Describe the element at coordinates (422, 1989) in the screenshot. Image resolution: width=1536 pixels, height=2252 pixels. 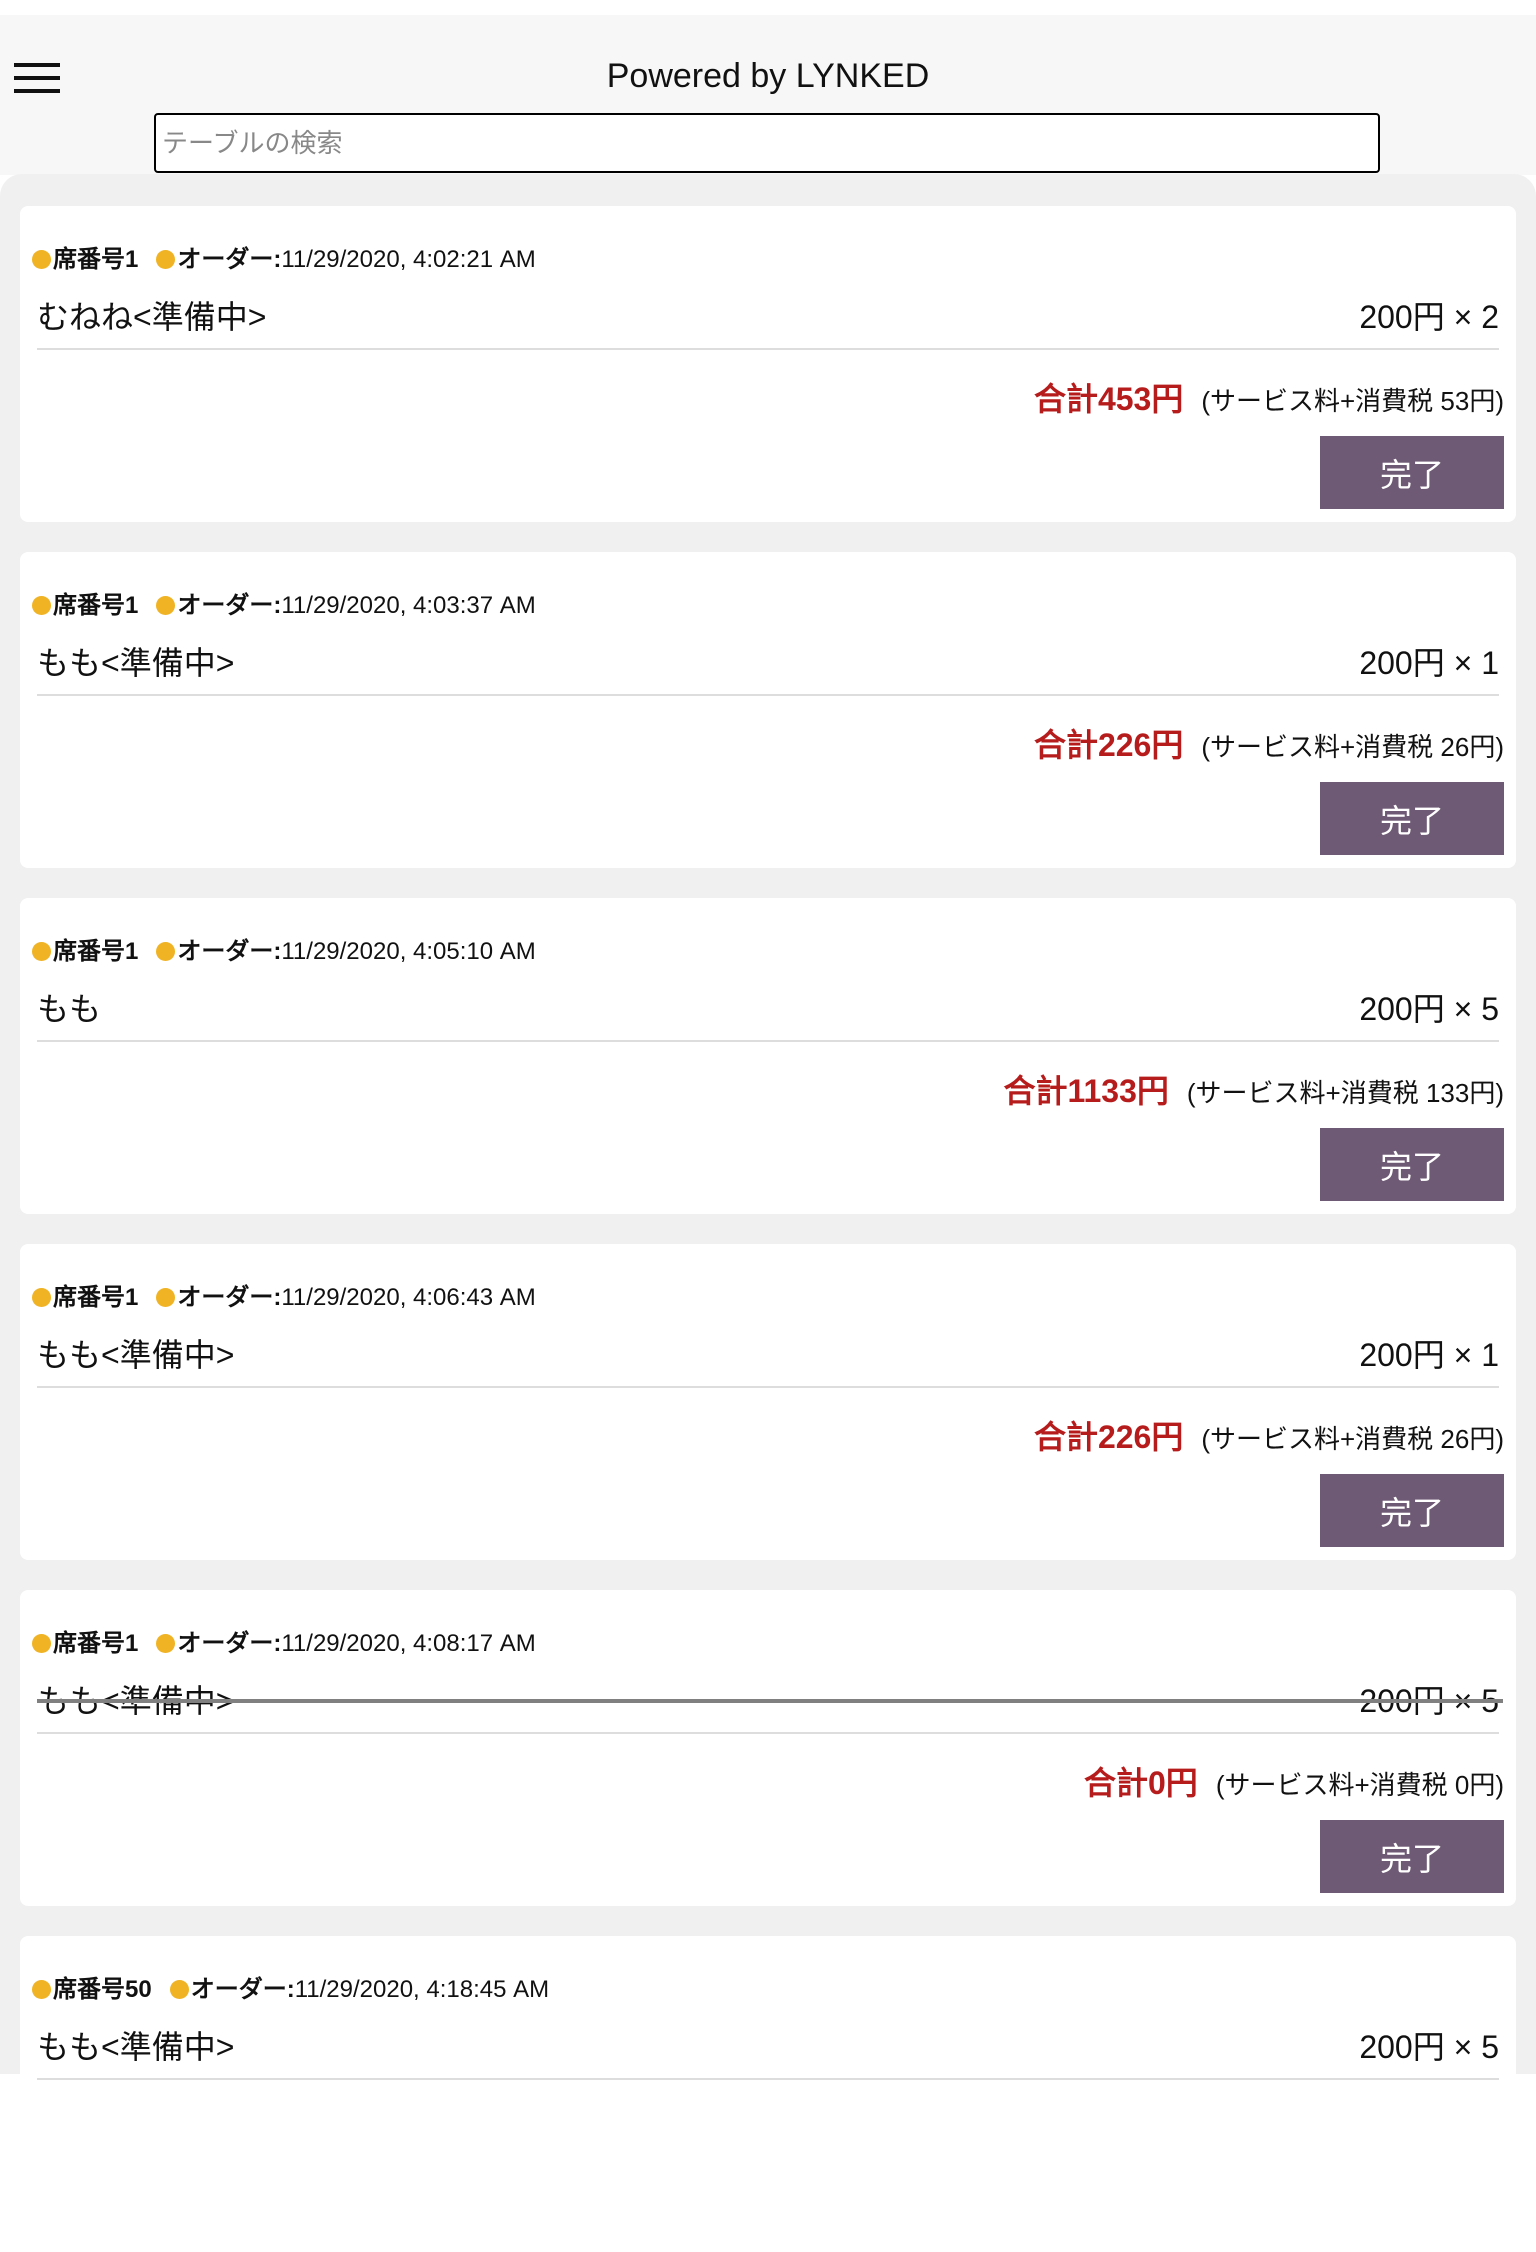
I see `order-time: 11/29/2020, 4:18:45 AM` at that location.